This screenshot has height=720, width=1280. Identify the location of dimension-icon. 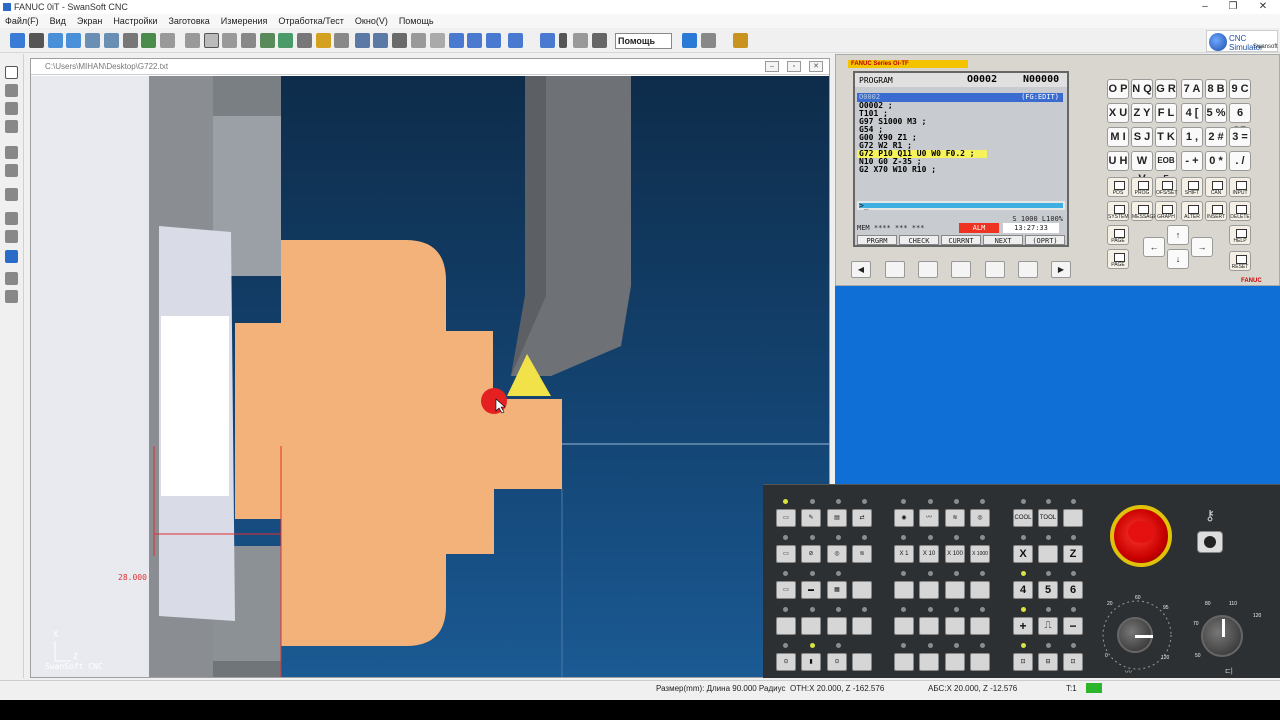
(437, 40).